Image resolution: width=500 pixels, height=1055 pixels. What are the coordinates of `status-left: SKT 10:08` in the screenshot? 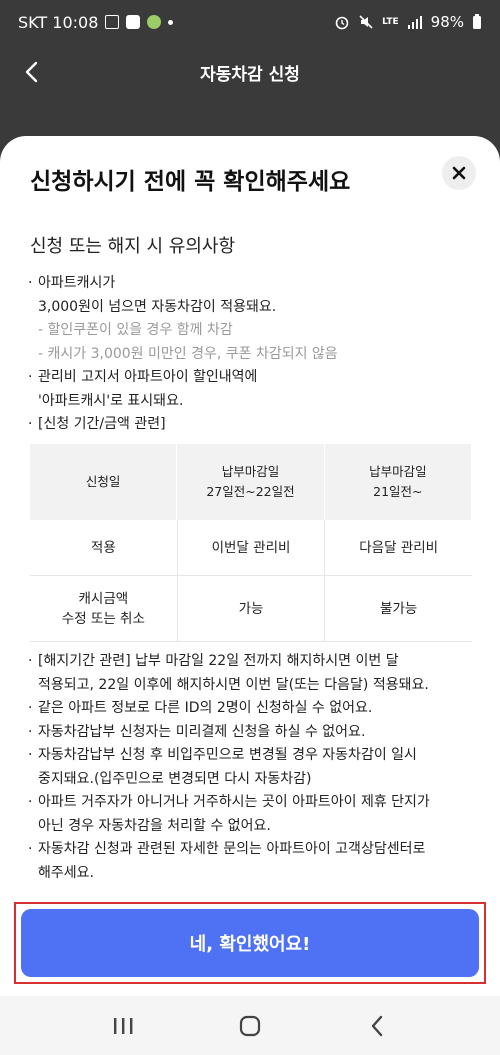 It's located at (96, 22).